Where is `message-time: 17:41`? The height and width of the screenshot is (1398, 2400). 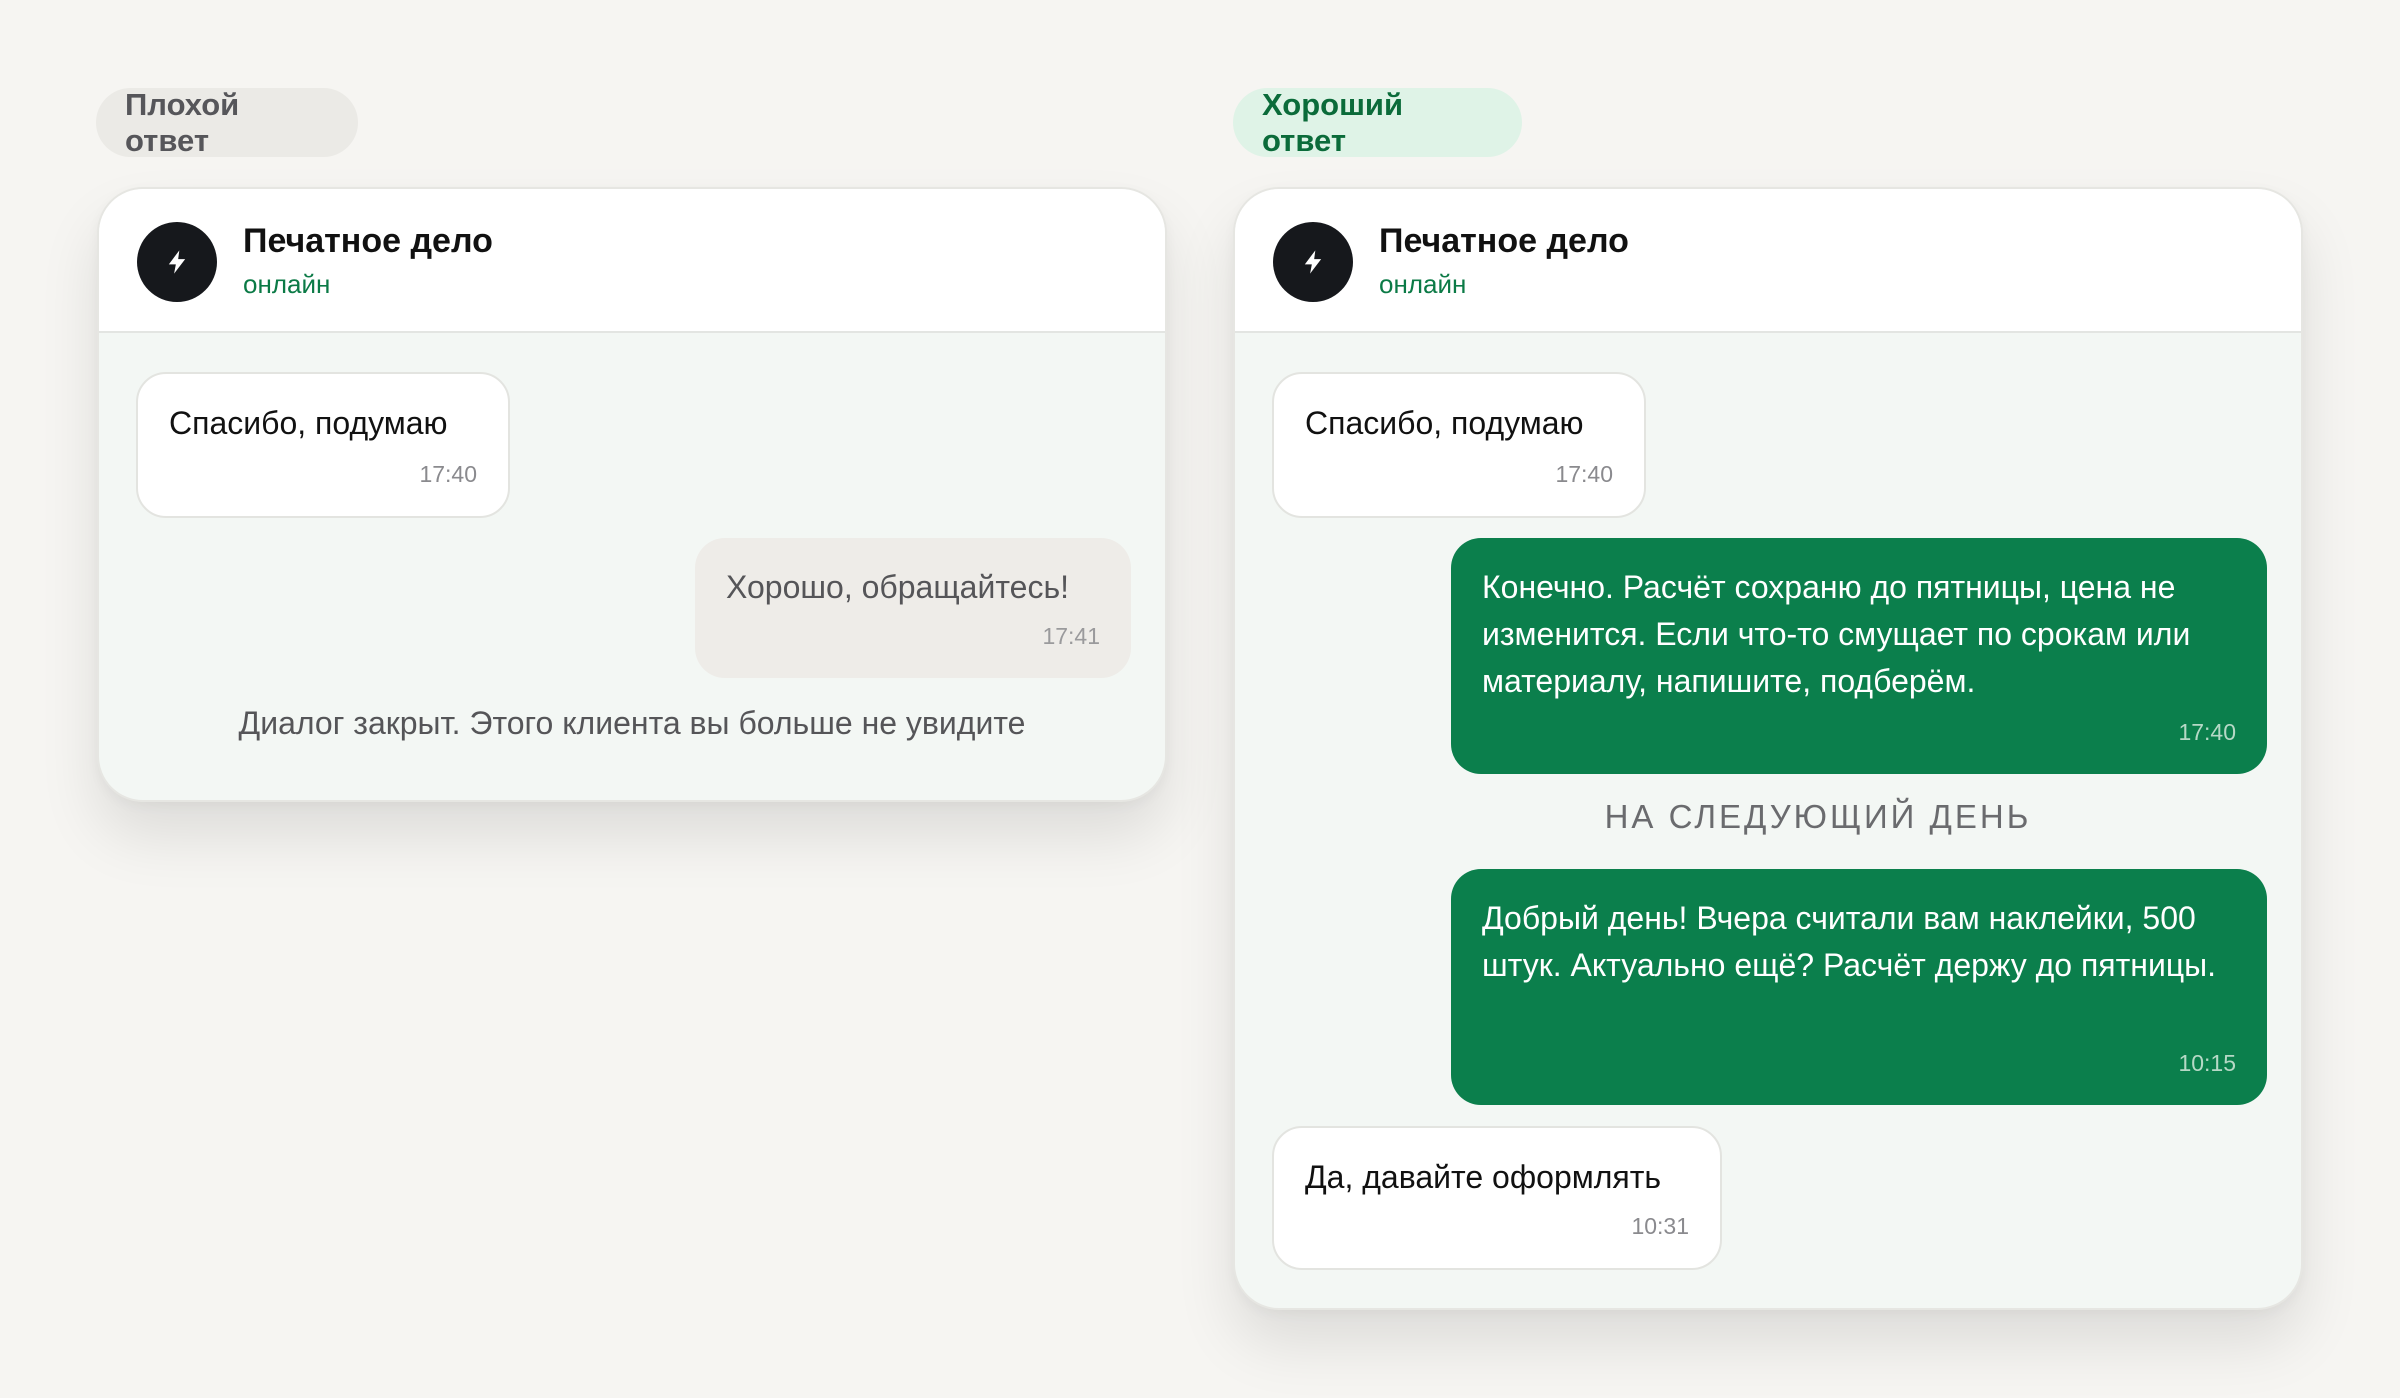 message-time: 17:41 is located at coordinates (1071, 636).